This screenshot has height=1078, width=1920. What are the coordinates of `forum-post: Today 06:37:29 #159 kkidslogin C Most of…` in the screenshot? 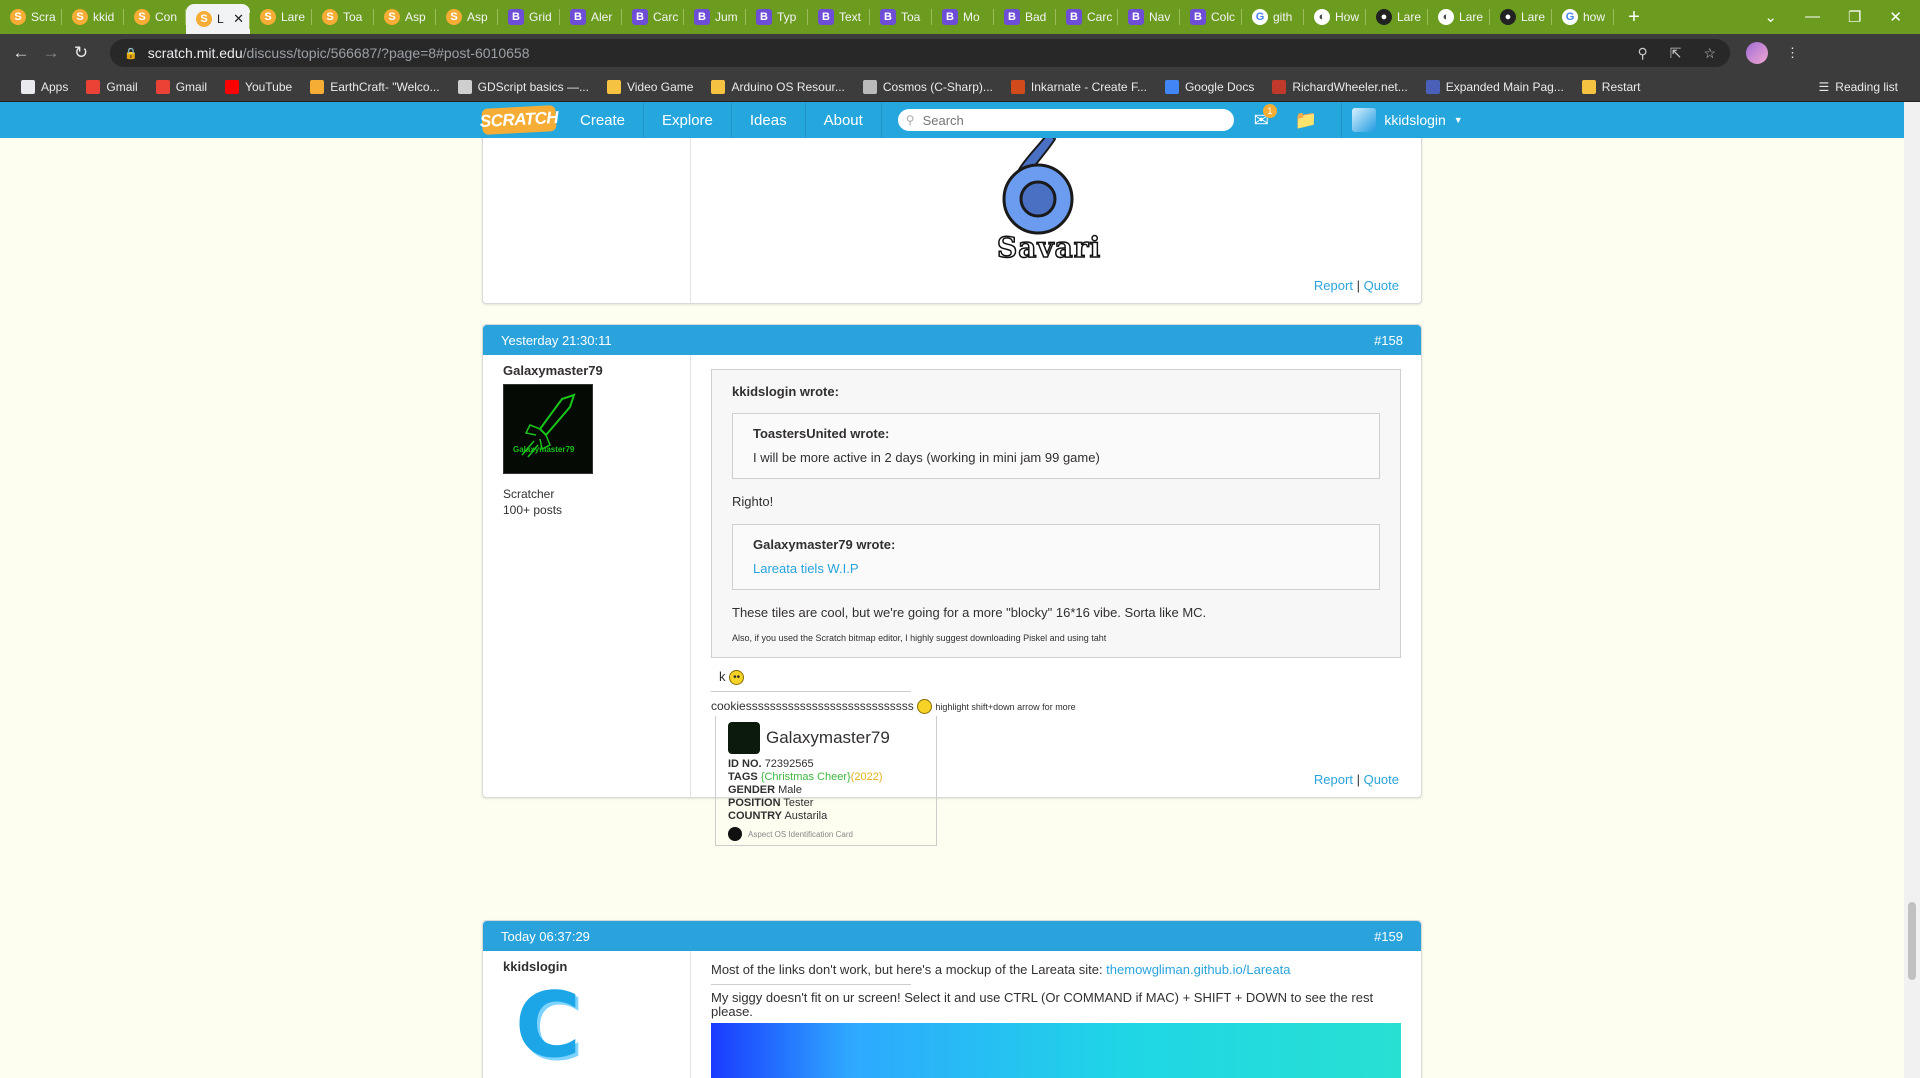 It's located at (952, 999).